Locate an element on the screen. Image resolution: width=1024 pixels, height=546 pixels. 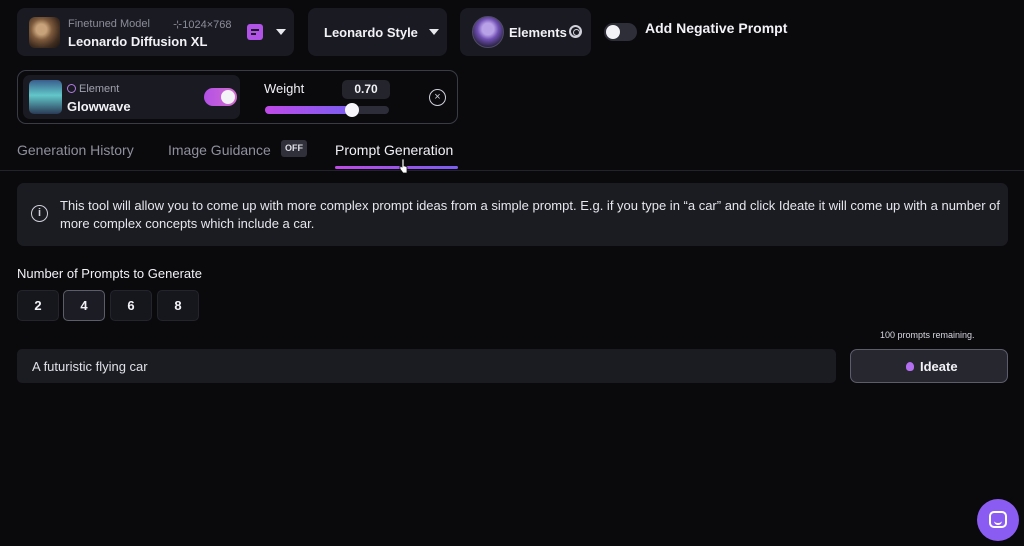
model-sub-label: Finetuned Model is located at coordinates (109, 24).